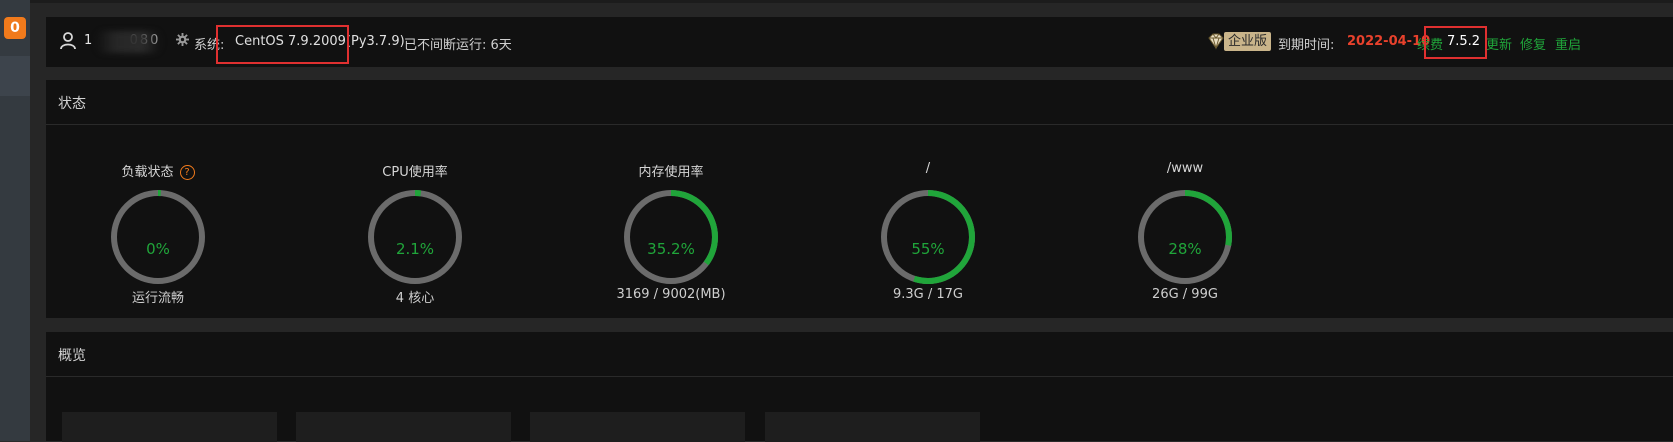 This screenshot has height=442, width=1673. What do you see at coordinates (158, 249) in the screenshot?
I see `gauge-value: 0%` at bounding box center [158, 249].